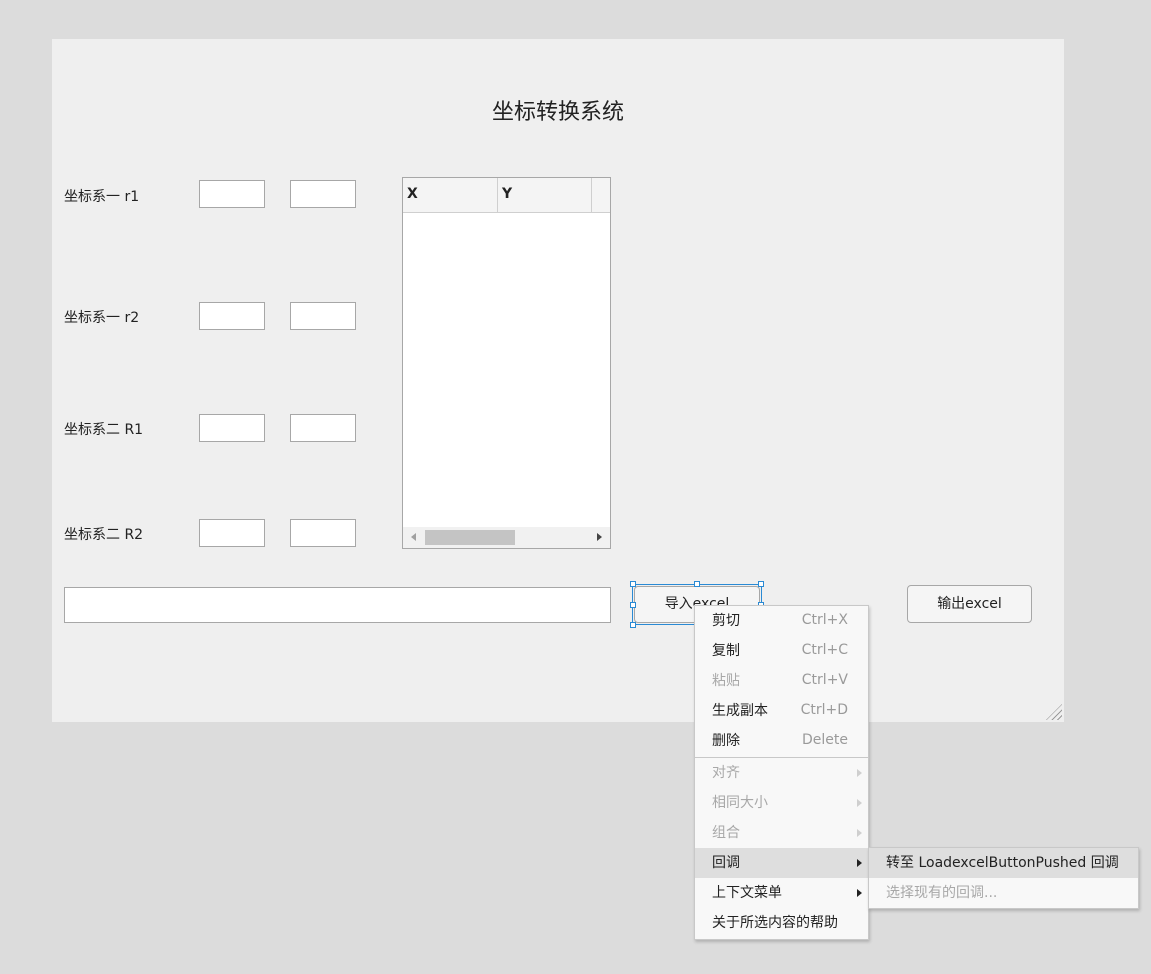 The image size is (1151, 974). I want to click on export-excel-button: 输出excel, so click(969, 604).